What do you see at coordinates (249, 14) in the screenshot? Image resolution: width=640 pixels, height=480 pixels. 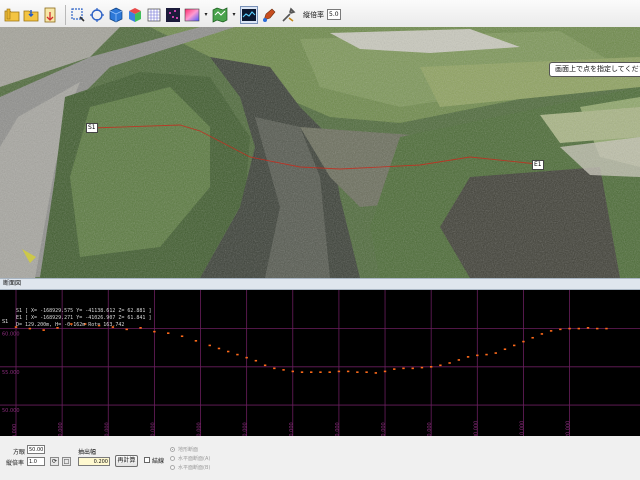 I see `profile-icon` at bounding box center [249, 14].